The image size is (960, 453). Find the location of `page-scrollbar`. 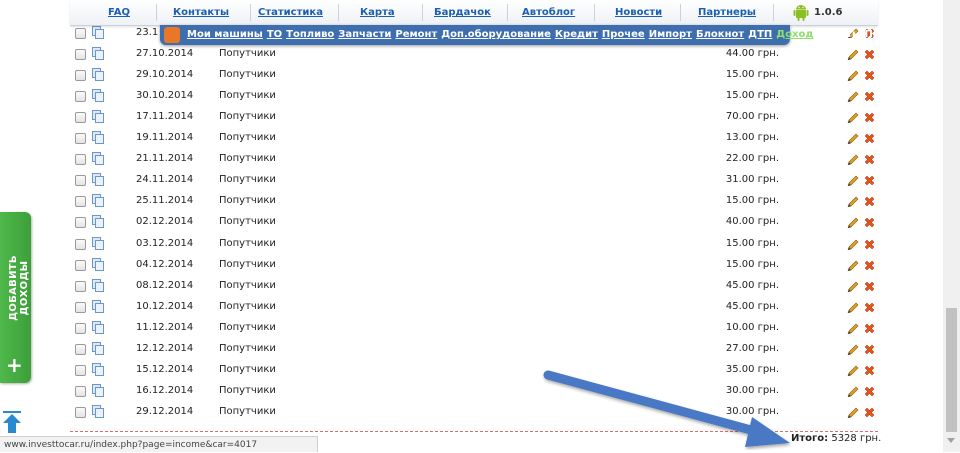

page-scrollbar is located at coordinates (951, 226).